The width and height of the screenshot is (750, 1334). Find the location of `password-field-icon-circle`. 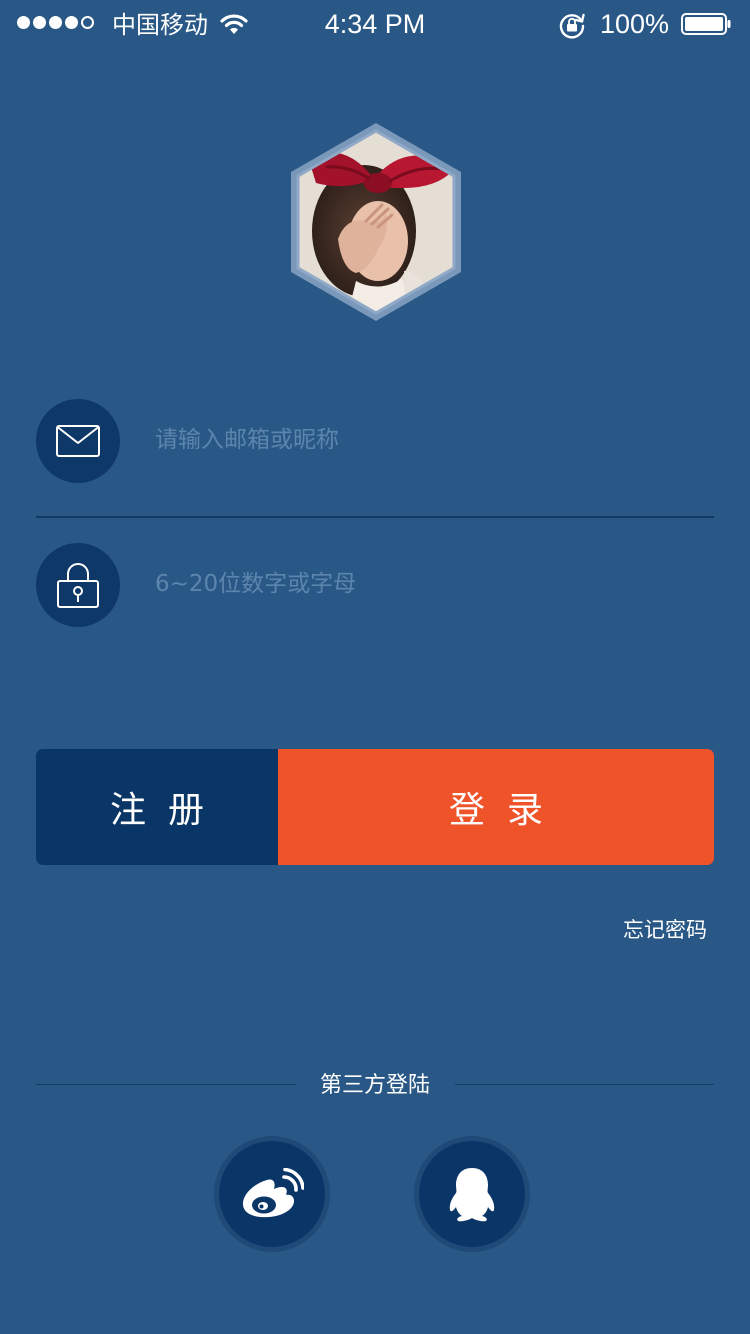

password-field-icon-circle is located at coordinates (78, 585).